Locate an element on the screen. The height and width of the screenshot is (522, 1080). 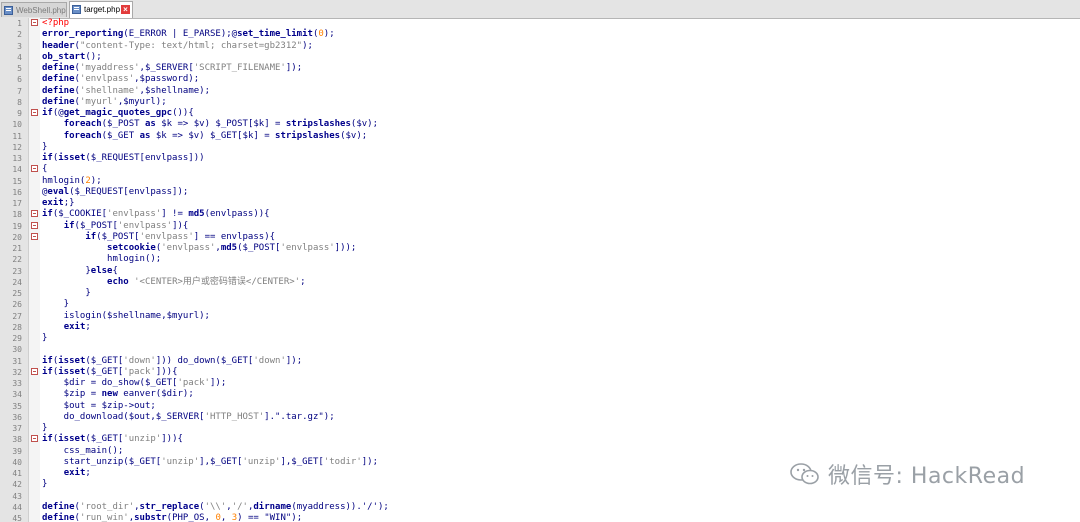
code-token: header is located at coordinates (58, 45).